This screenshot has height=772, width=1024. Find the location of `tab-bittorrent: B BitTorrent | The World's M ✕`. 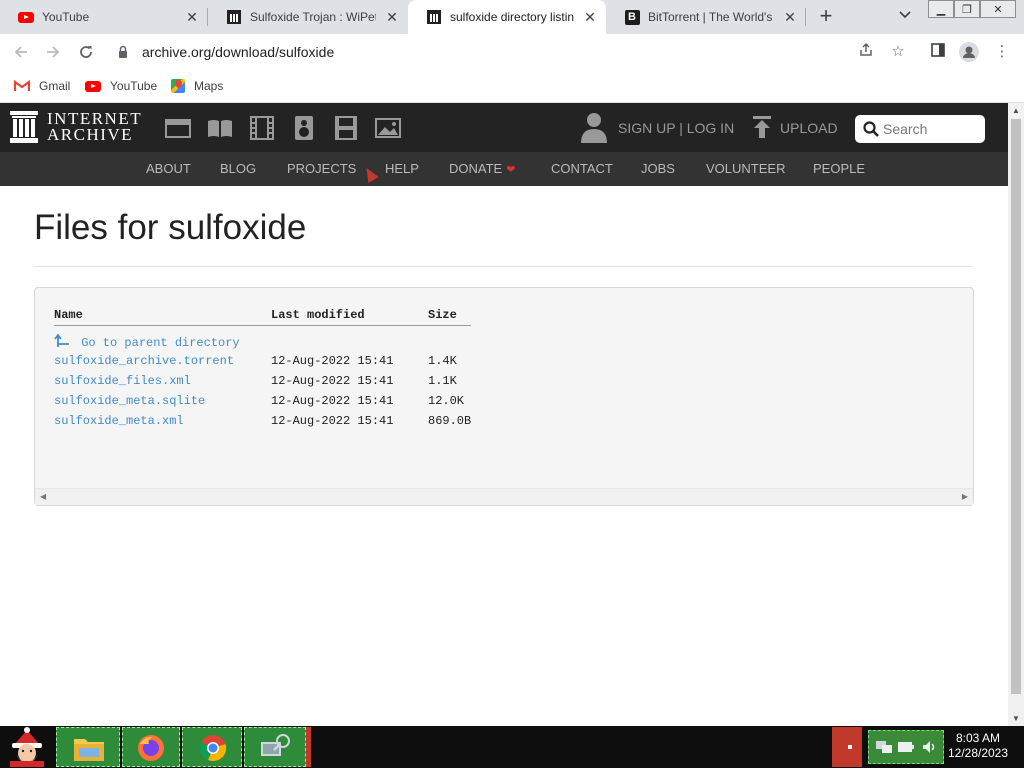

tab-bittorrent: B BitTorrent | The World's M ✕ is located at coordinates (706, 17).